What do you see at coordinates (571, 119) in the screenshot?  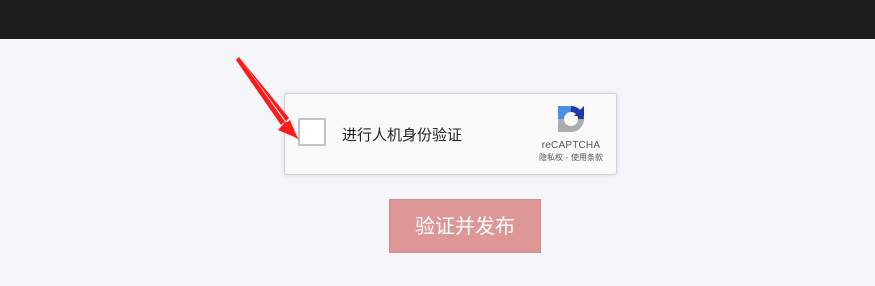 I see `recaptcha-logo-icon` at bounding box center [571, 119].